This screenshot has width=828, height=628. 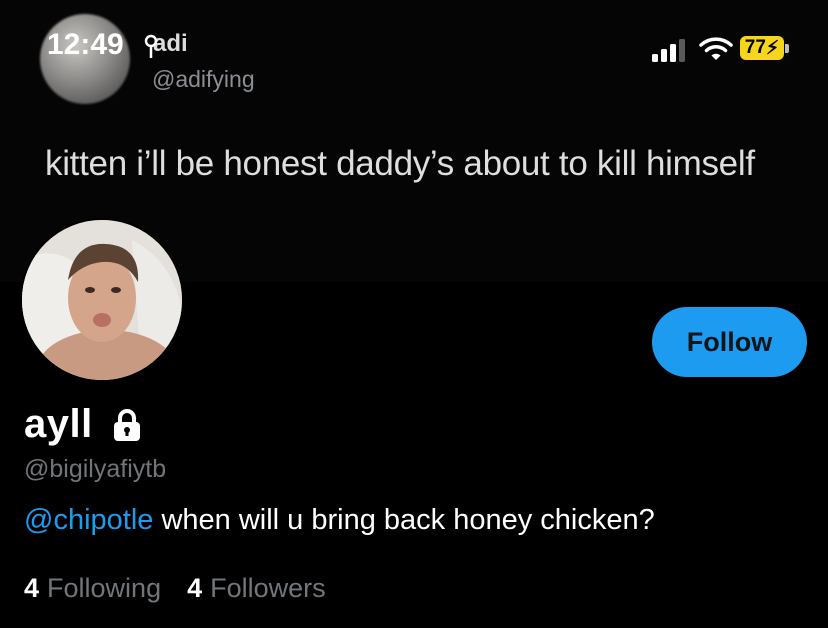 What do you see at coordinates (729, 342) in the screenshot?
I see `follow-button: Follow` at bounding box center [729, 342].